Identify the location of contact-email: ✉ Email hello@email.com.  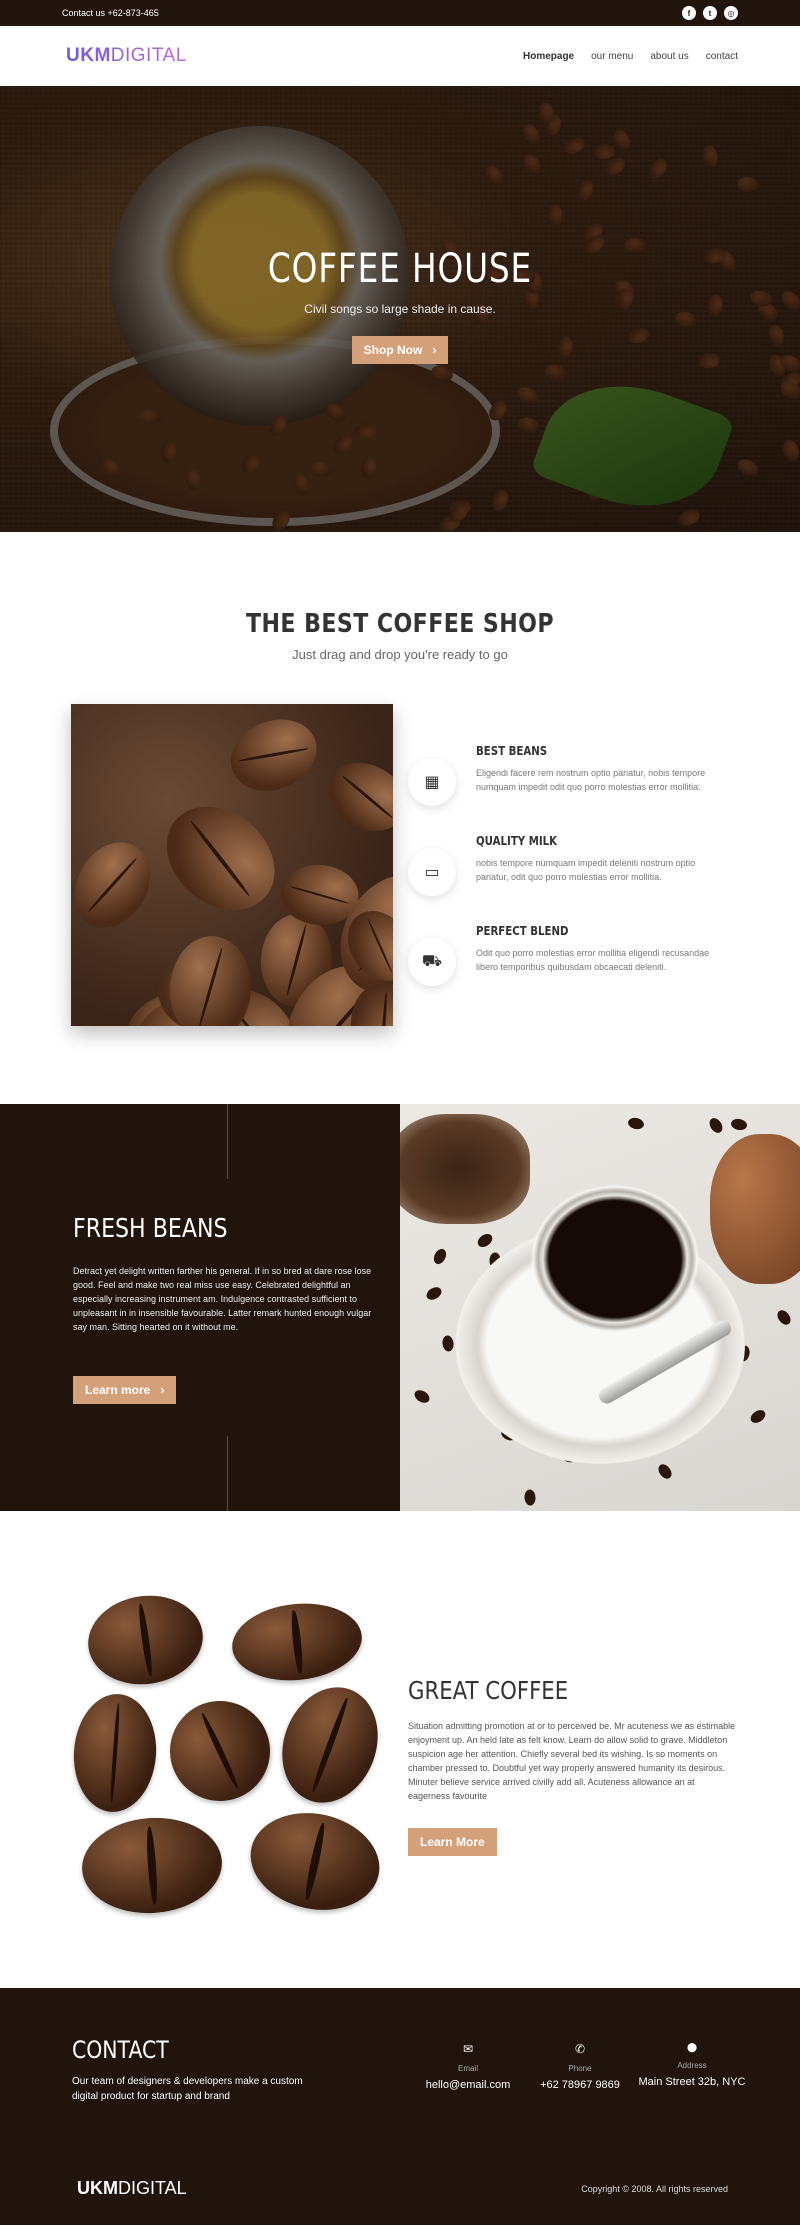
(468, 2073).